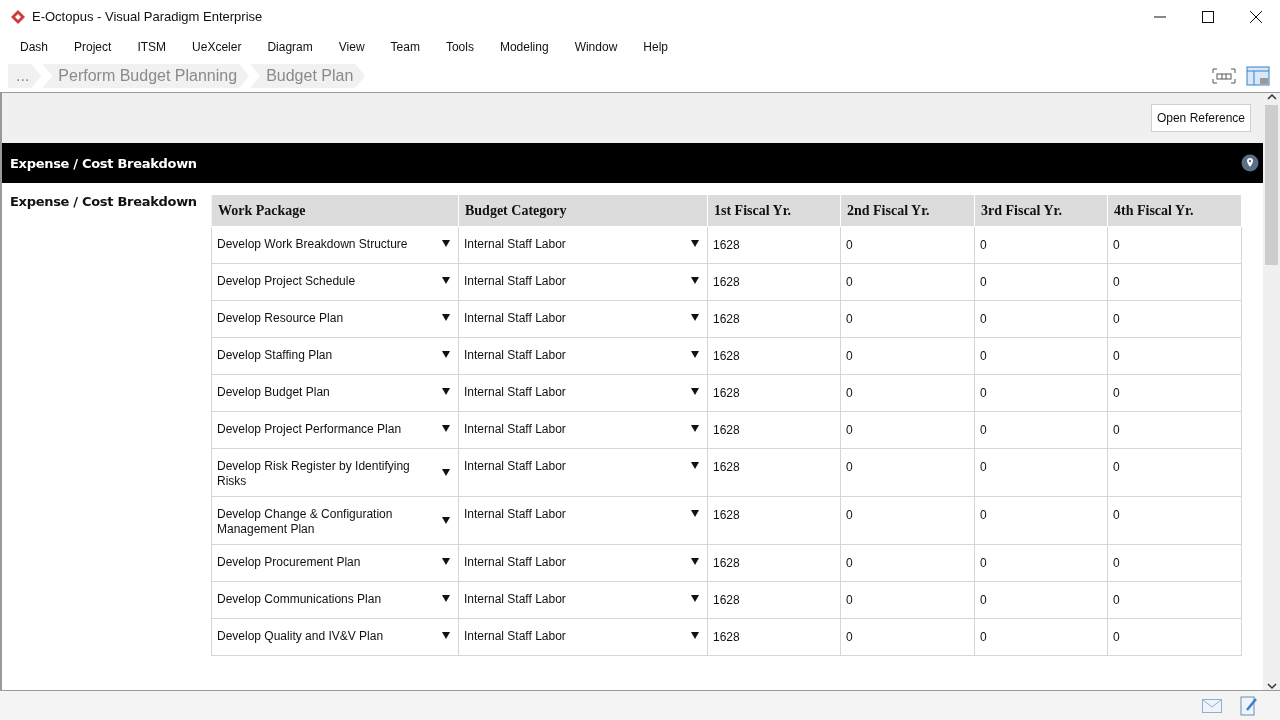 The image size is (1280, 720). I want to click on menu-item: Dash, so click(34, 46).